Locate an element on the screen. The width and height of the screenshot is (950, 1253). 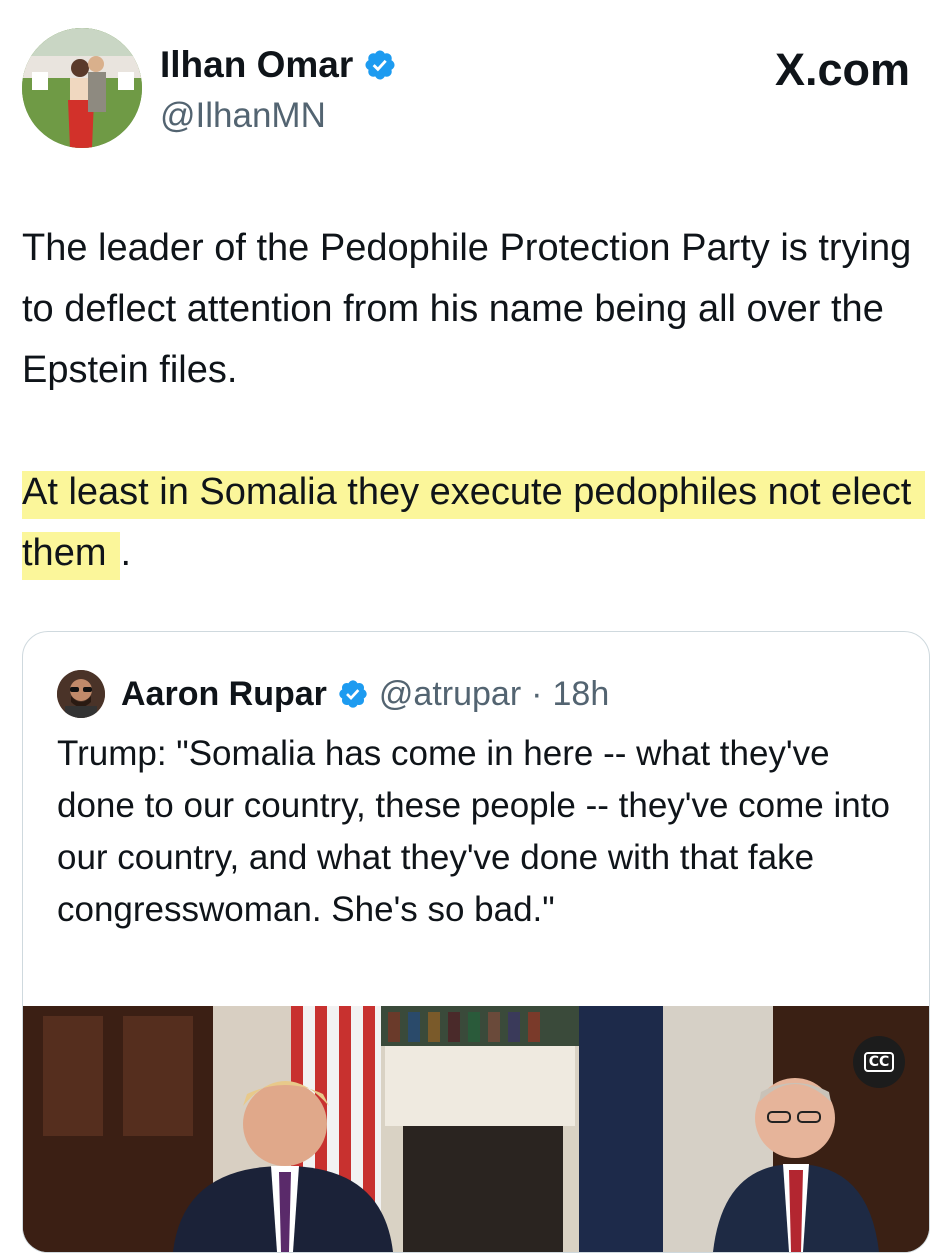
author-name: Ilhan Omar is located at coordinates (256, 65).